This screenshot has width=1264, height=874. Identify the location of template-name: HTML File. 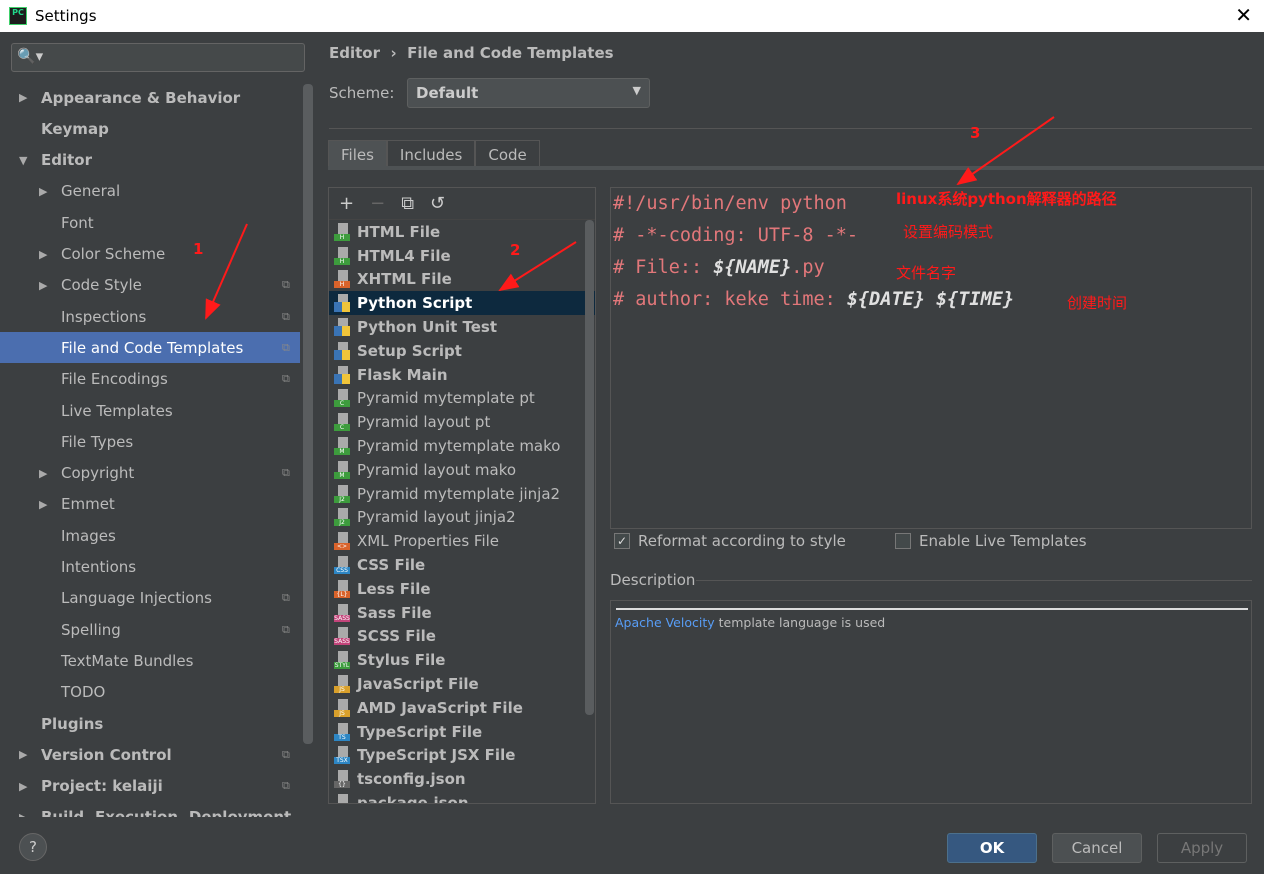
(399, 231).